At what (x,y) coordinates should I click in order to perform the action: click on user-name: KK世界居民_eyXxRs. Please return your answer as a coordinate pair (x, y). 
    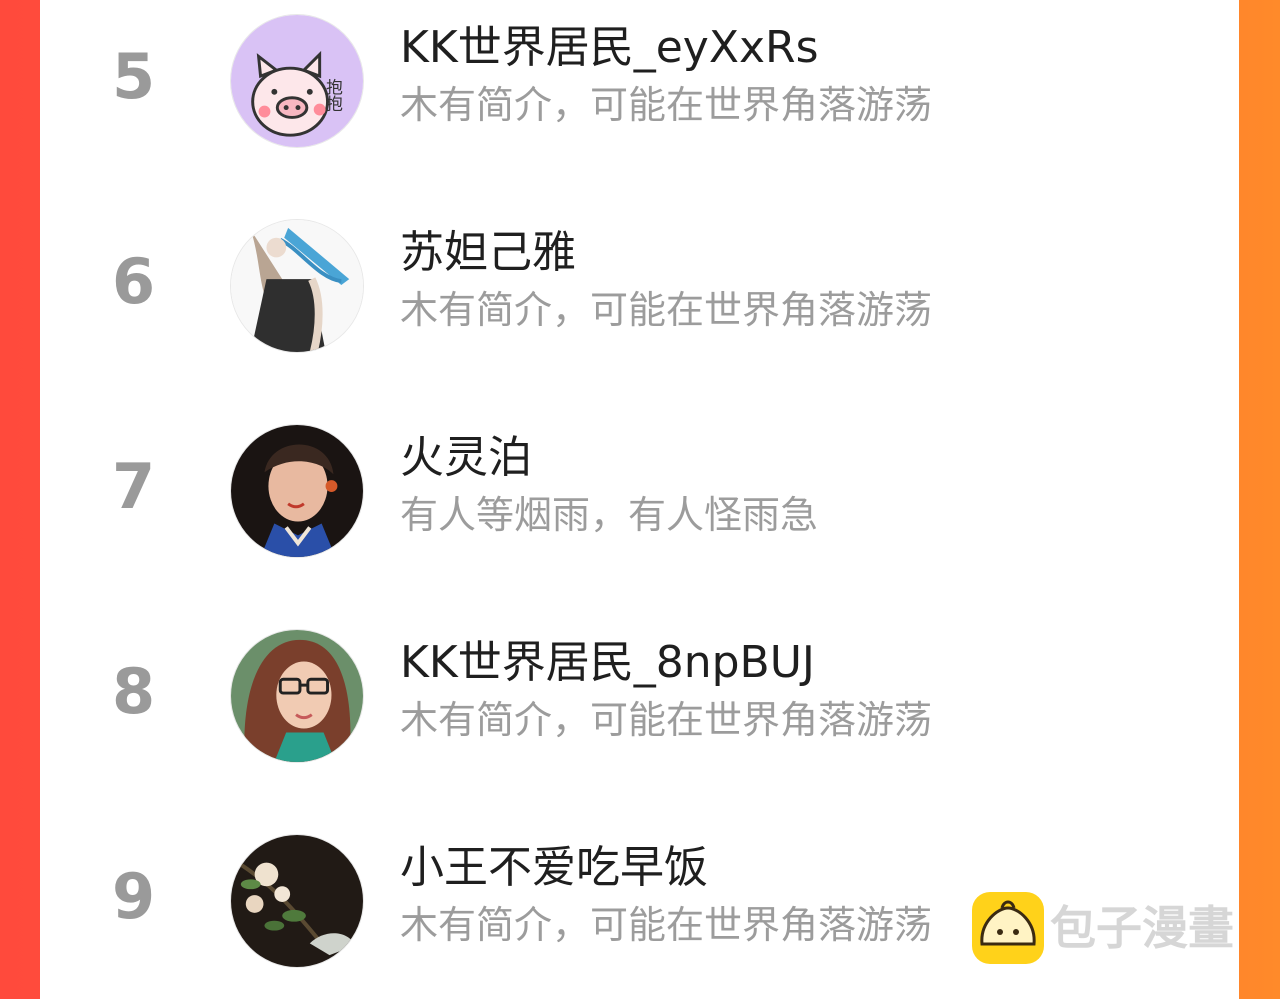
    Looking at the image, I should click on (609, 48).